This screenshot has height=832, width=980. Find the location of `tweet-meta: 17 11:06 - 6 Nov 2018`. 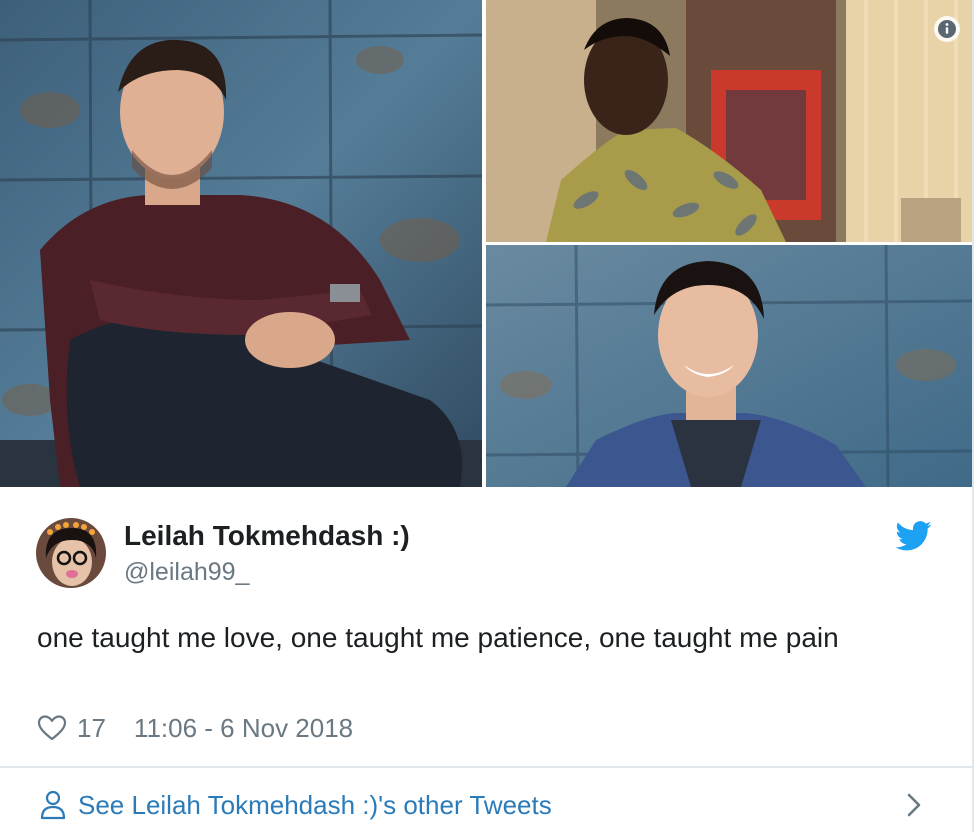

tweet-meta: 17 11:06 - 6 Nov 2018 is located at coordinates (195, 728).